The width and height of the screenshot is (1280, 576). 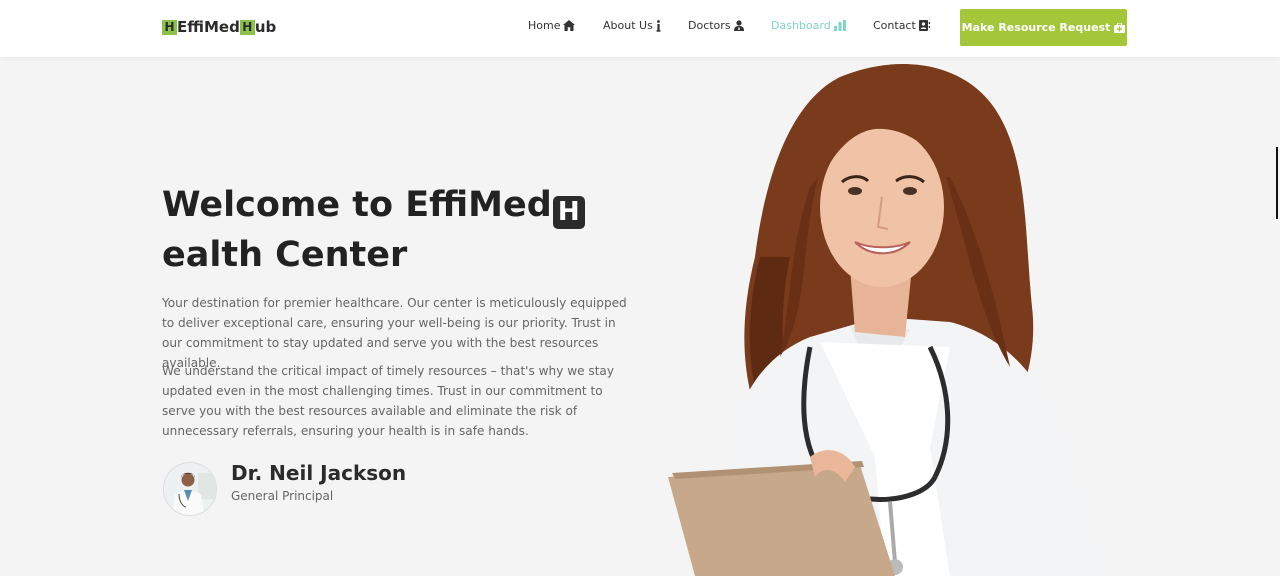 I want to click on logo-text-1: EffiMed, so click(x=208, y=27).